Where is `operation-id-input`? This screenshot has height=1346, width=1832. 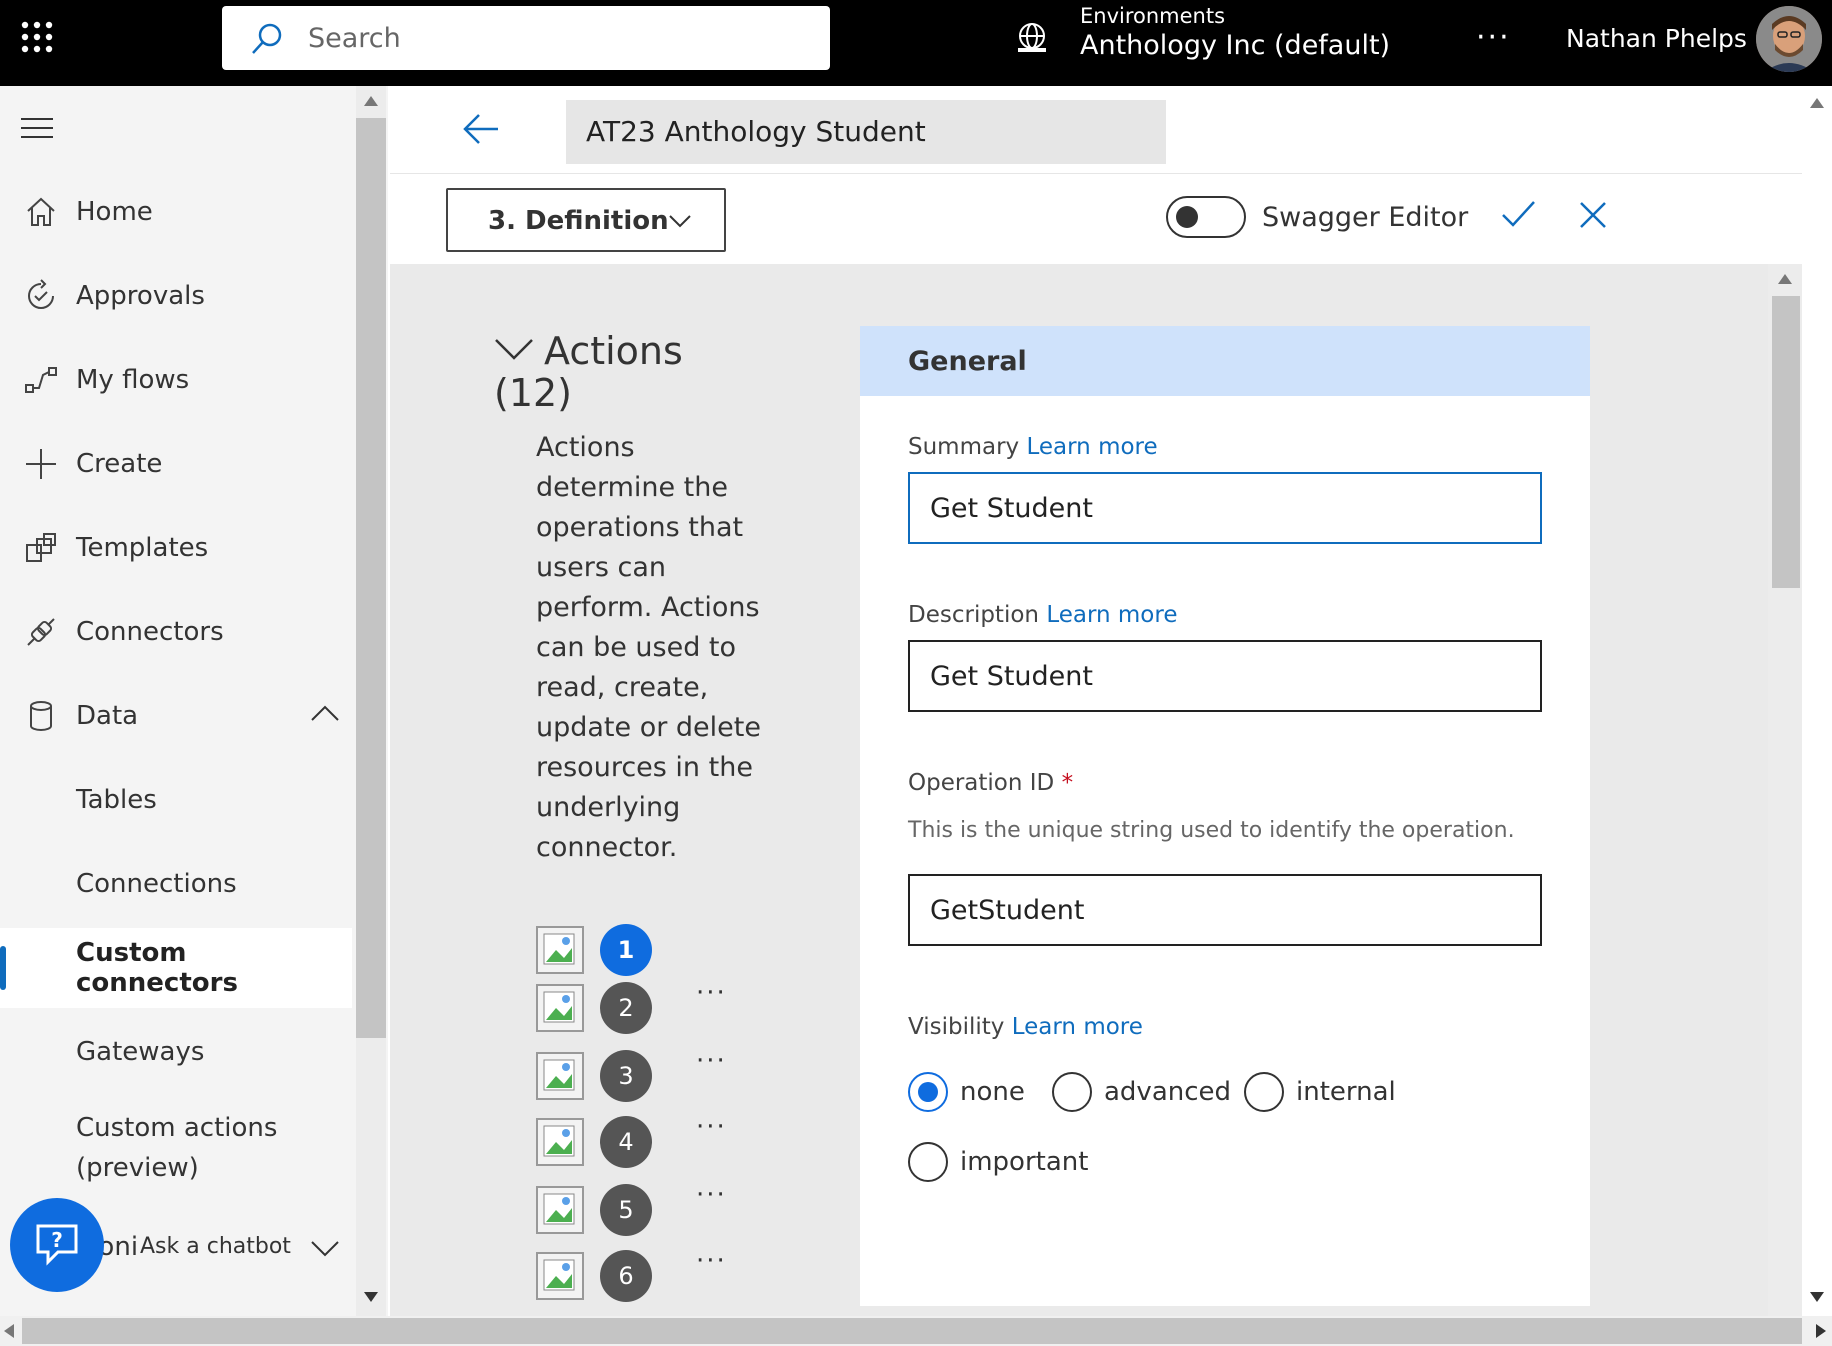 operation-id-input is located at coordinates (1225, 910).